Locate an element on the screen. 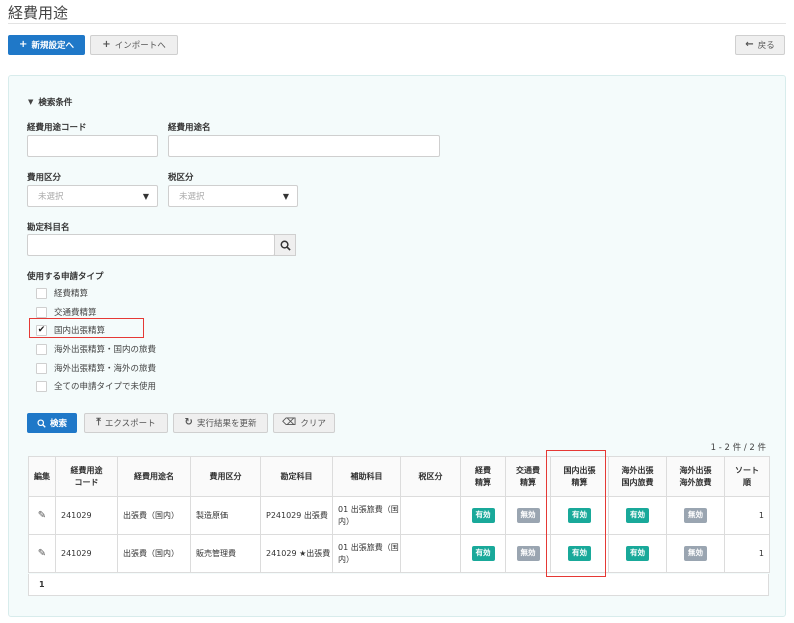 Image resolution: width=794 pixels, height=623 pixels. highlight-domestic-checkbox is located at coordinates (86, 328).